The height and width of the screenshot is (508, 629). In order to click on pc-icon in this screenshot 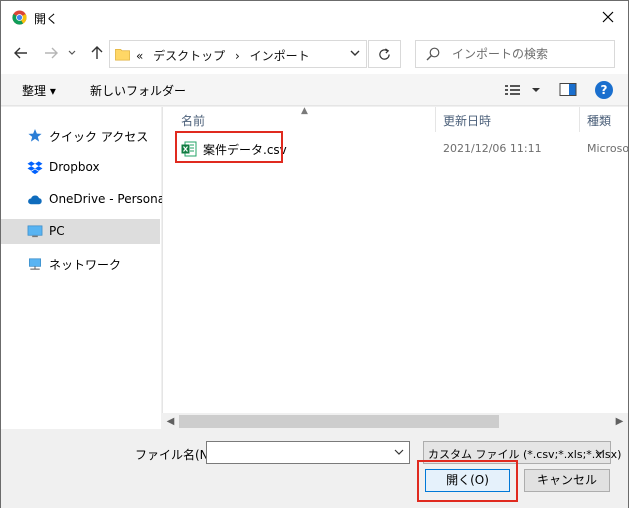, I will do `click(35, 231)`.